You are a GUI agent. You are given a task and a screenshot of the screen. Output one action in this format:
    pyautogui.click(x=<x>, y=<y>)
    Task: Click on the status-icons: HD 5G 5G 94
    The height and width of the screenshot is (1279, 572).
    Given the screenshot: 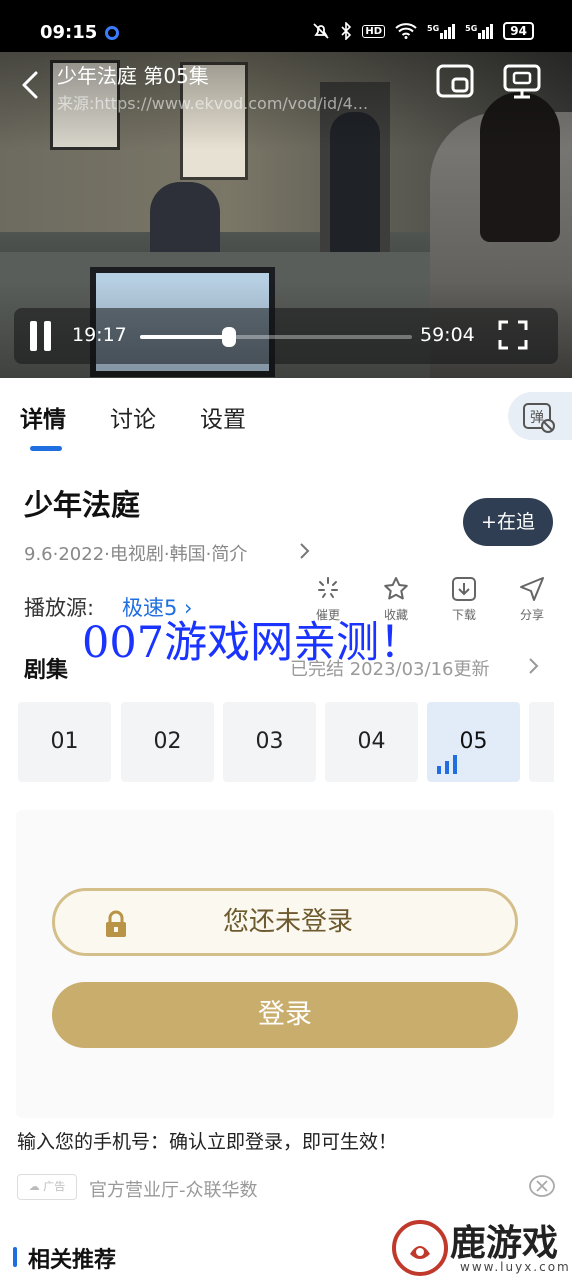 What is the action you would take?
    pyautogui.click(x=423, y=31)
    